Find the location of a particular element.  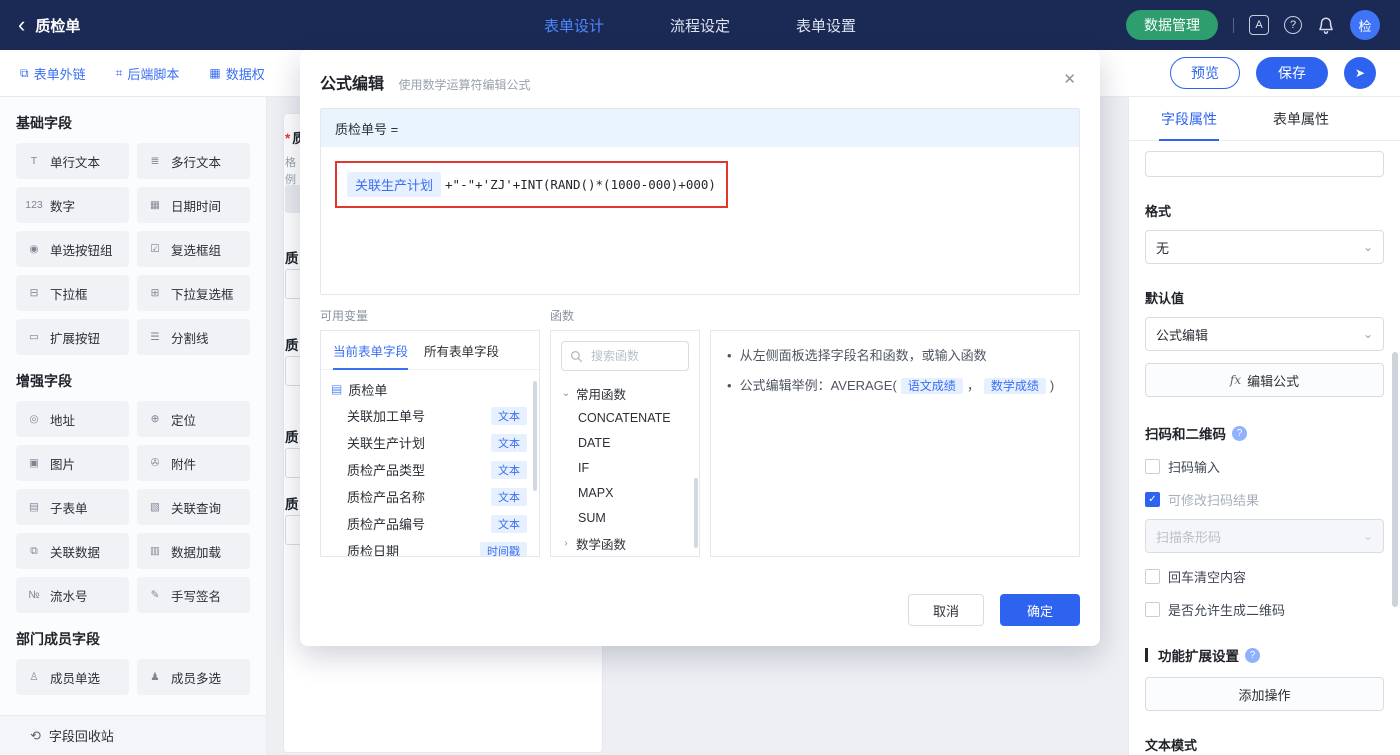

scan-editable-checkbox-row: ✓ 可修改扫码结果 is located at coordinates (1264, 499).